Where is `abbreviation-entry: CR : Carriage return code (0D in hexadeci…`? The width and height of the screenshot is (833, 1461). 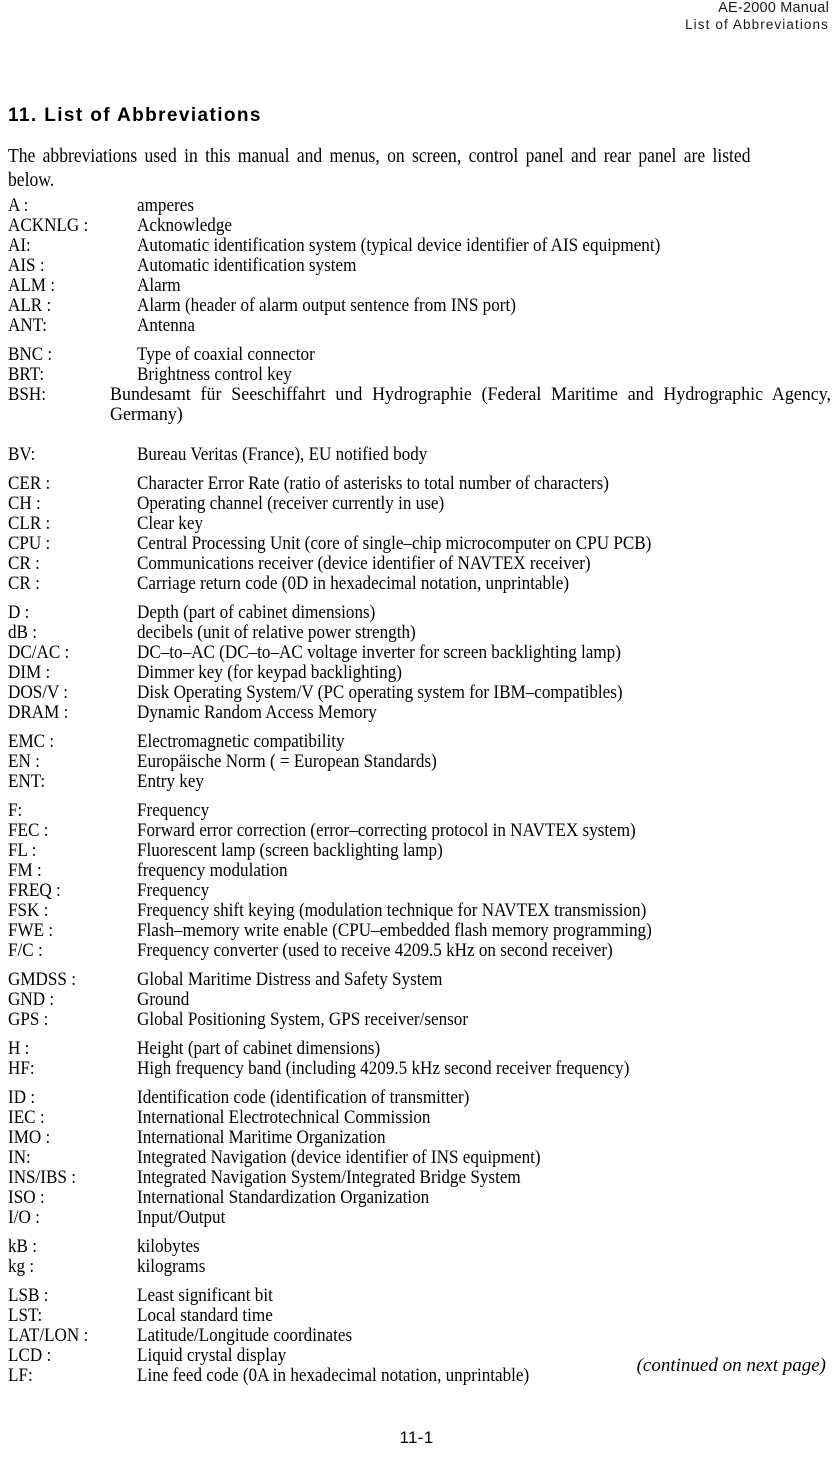
abbreviation-entry: CR : Carriage return code (0D in hexadeci… is located at coordinates (416, 584).